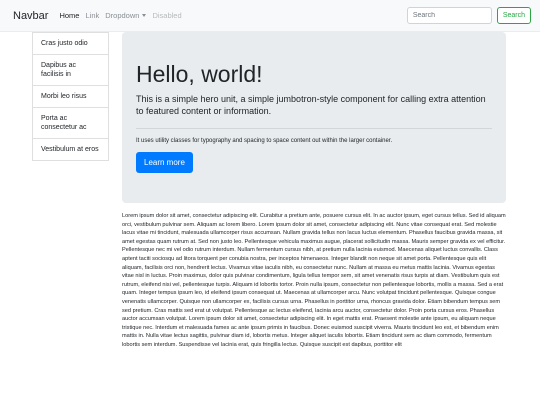  What do you see at coordinates (70, 150) in the screenshot?
I see `sidebar-item: Vestibulum at eros` at bounding box center [70, 150].